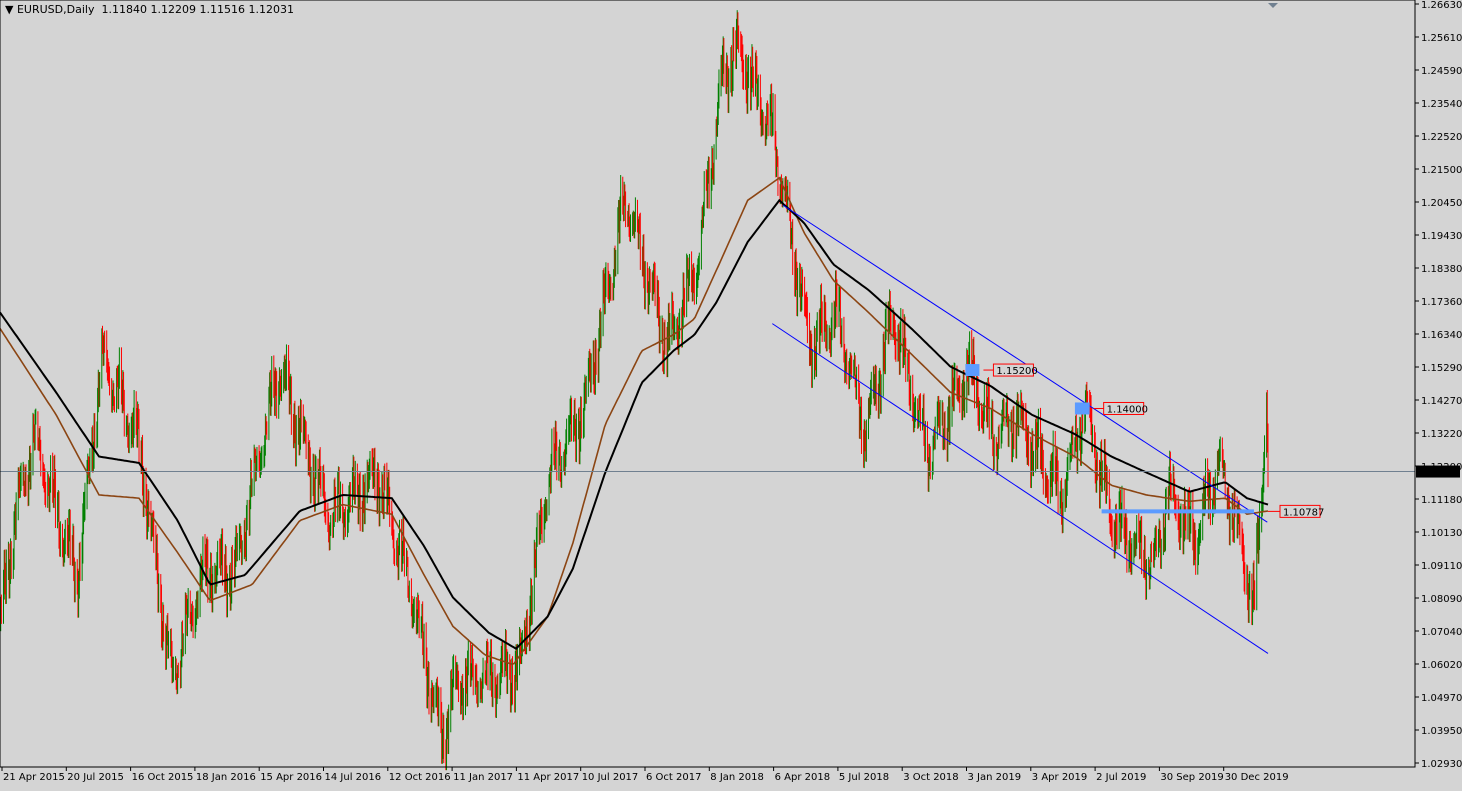  Describe the element at coordinates (1441, 632) in the screenshot. I see `y-tick-label: 1.07040` at that location.